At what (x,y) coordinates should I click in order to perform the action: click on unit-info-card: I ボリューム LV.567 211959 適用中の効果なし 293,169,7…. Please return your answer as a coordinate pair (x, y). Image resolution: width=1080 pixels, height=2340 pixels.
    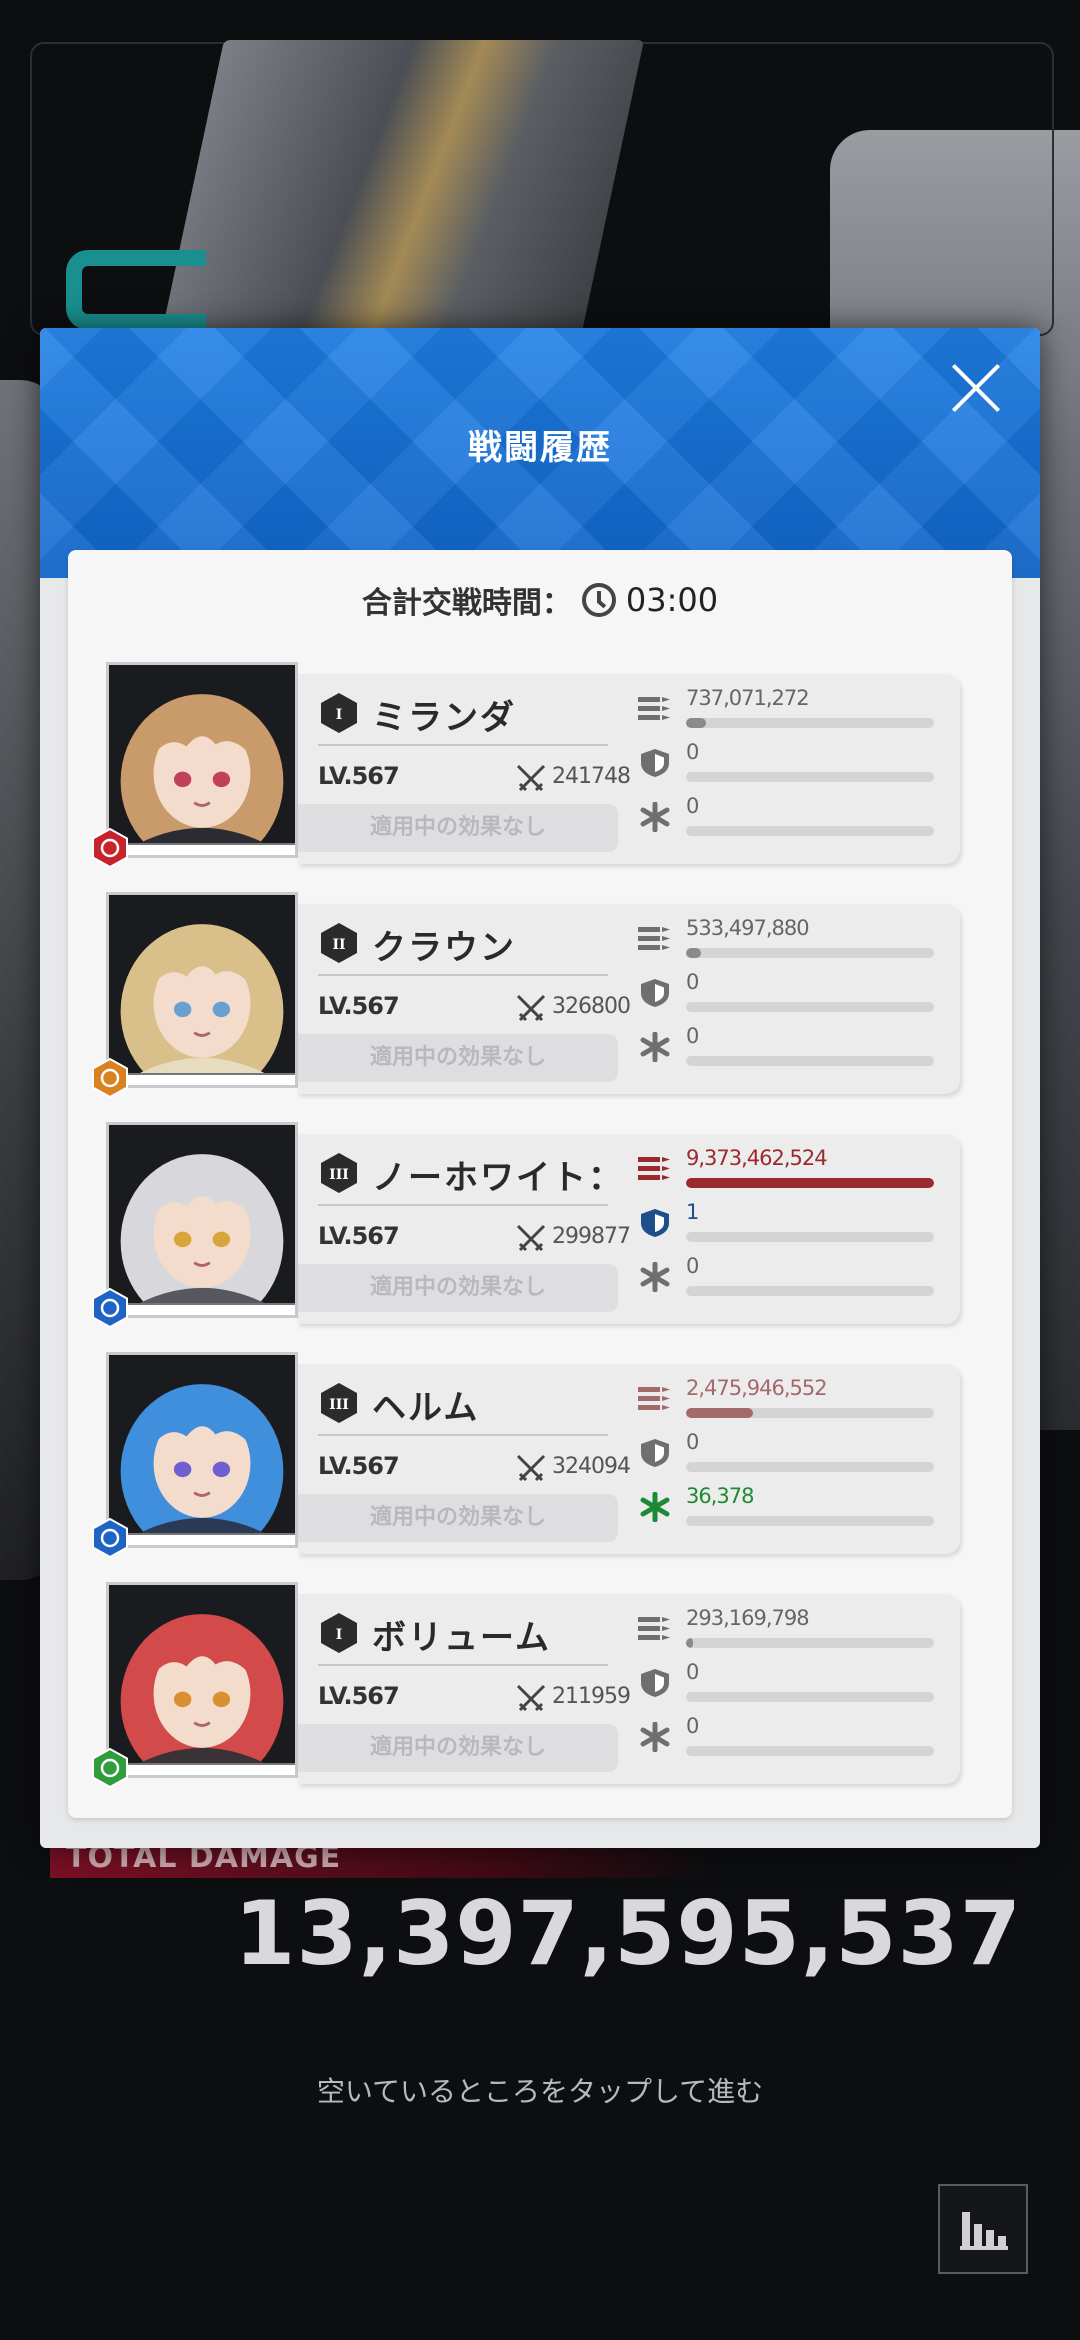
    Looking at the image, I should click on (629, 1689).